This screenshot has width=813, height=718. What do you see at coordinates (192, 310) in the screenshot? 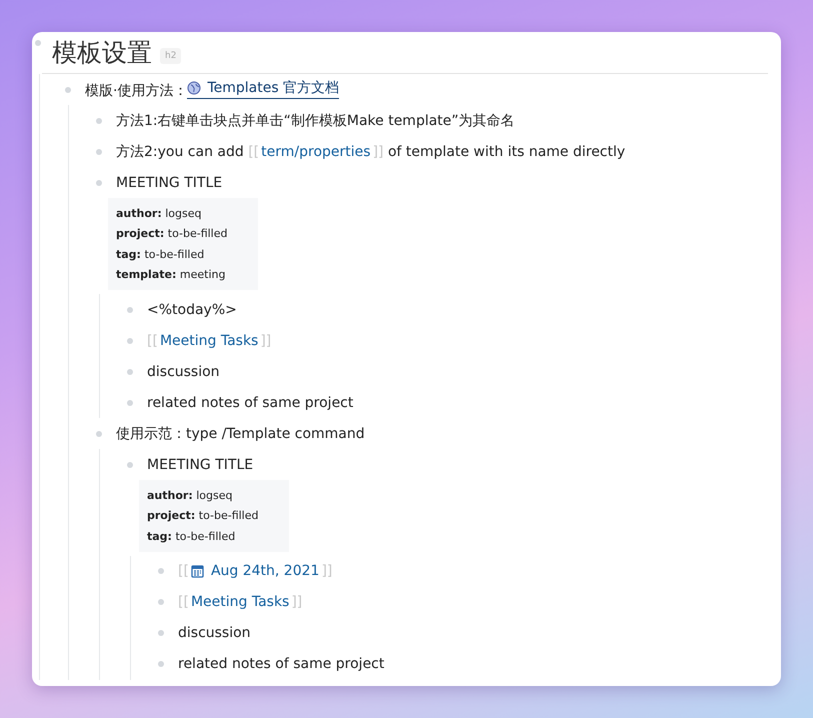
I see `block-text: <%today%>` at bounding box center [192, 310].